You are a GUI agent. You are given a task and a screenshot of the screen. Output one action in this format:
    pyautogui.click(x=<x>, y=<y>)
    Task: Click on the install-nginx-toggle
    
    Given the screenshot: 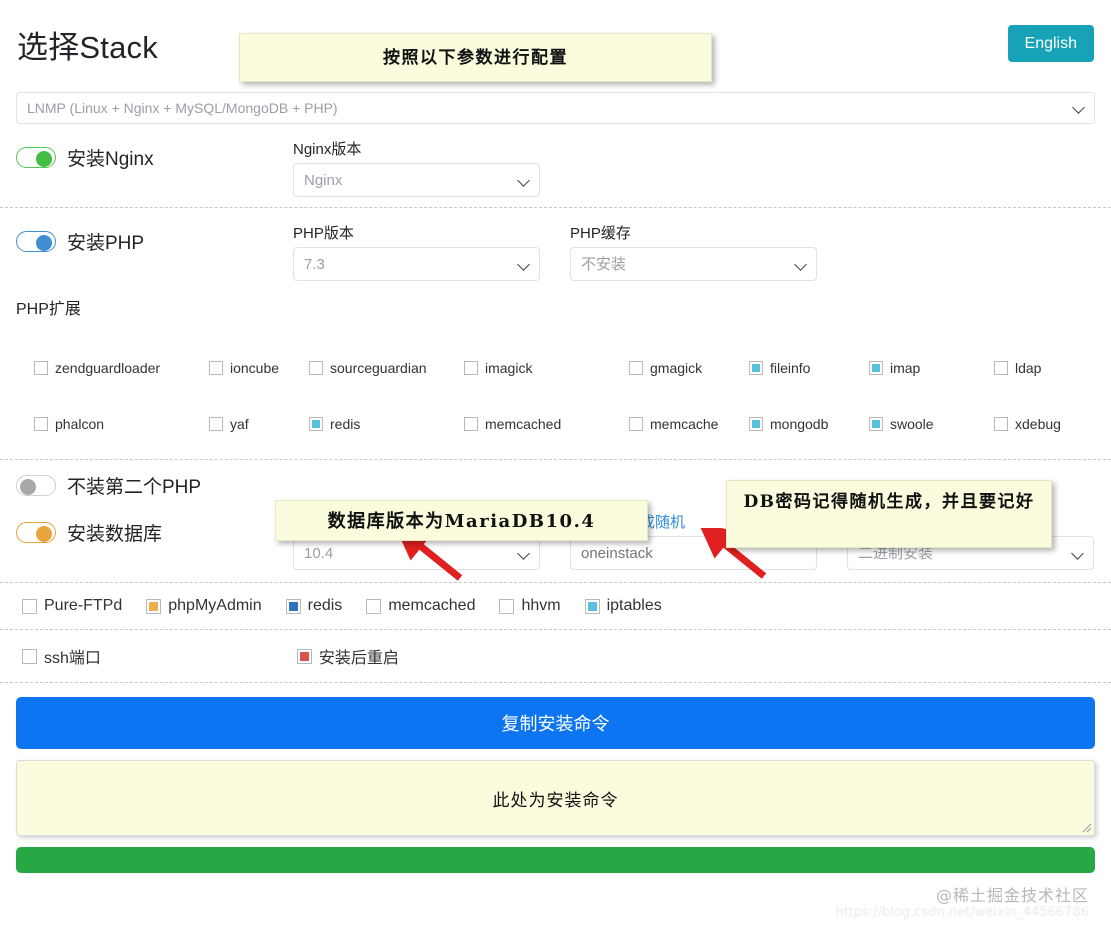 What is the action you would take?
    pyautogui.click(x=36, y=157)
    